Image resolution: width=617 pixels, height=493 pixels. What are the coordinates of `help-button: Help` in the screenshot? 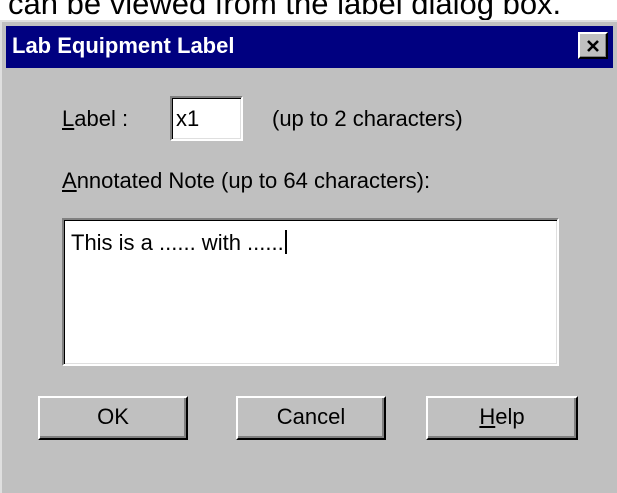 It's located at (502, 418).